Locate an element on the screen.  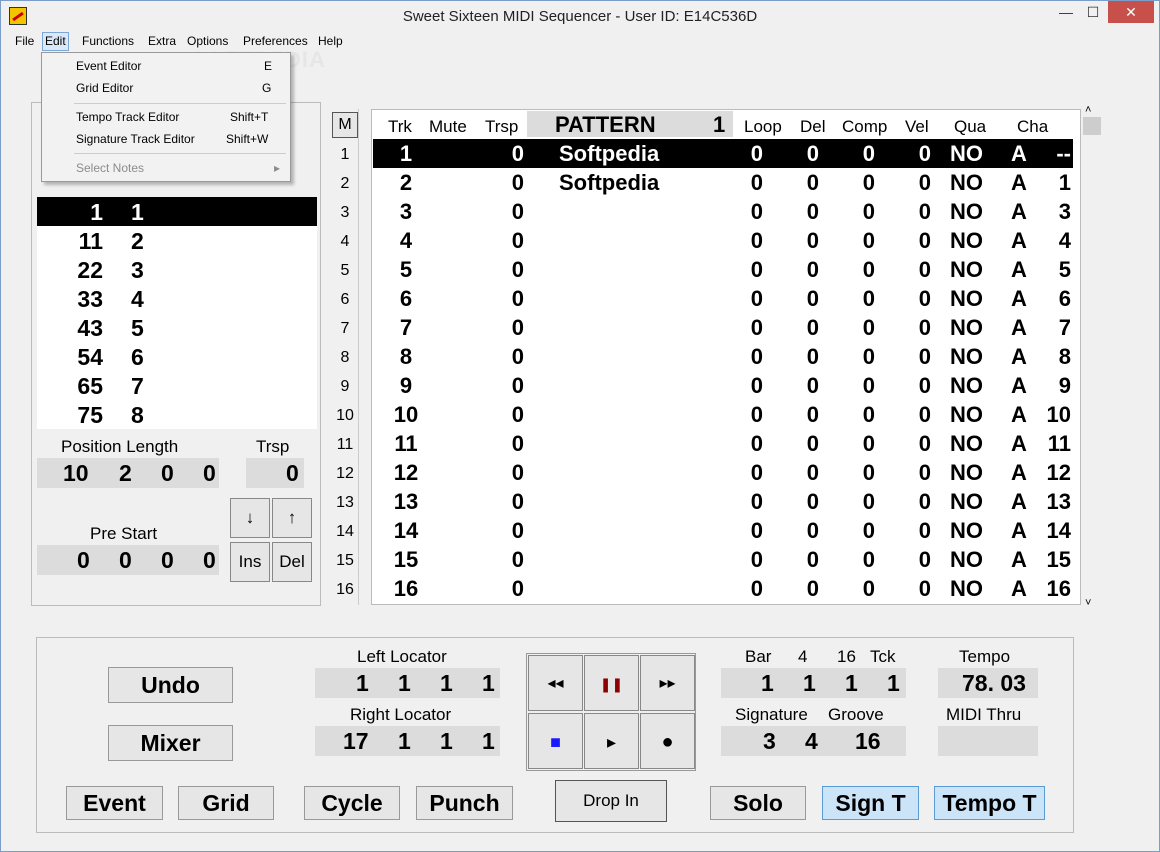
signature-display: 3 4 16 is located at coordinates (813, 741).